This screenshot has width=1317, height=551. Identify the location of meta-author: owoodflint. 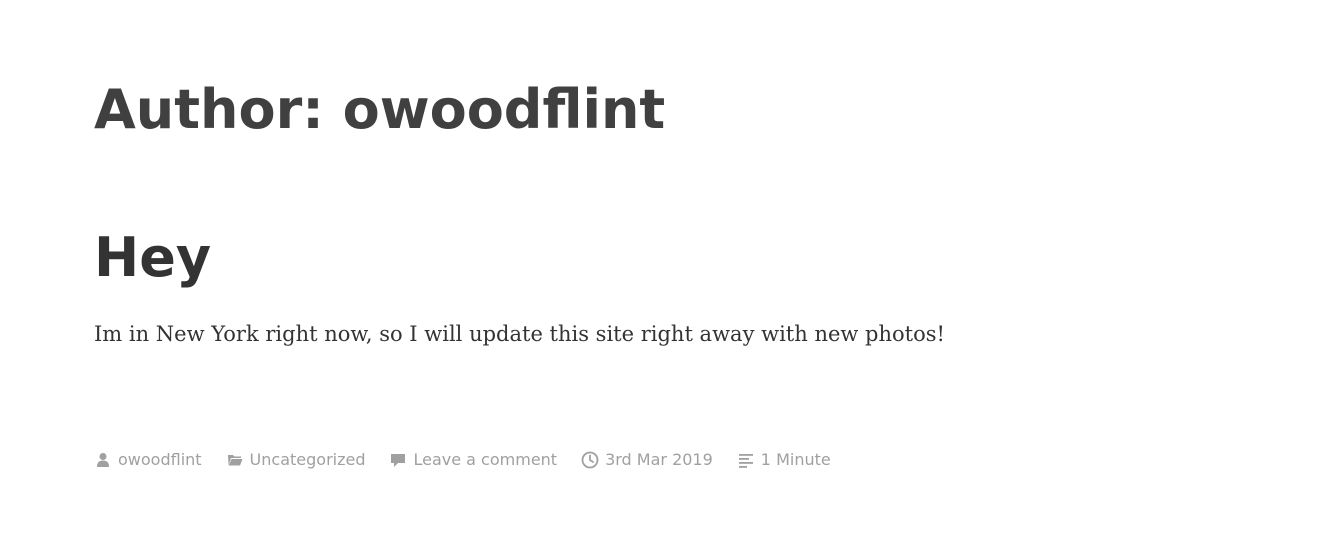
(148, 460).